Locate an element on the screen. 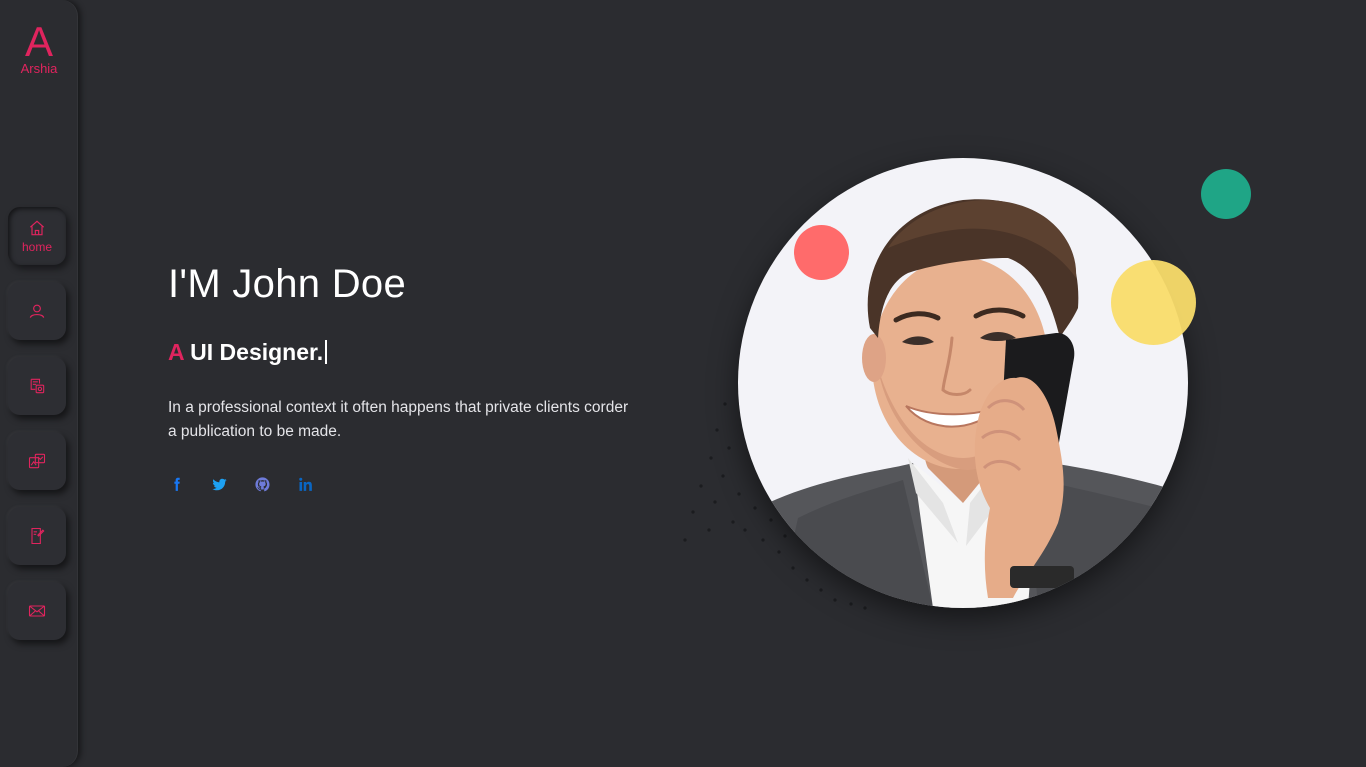  twitter-link is located at coordinates (219, 484).